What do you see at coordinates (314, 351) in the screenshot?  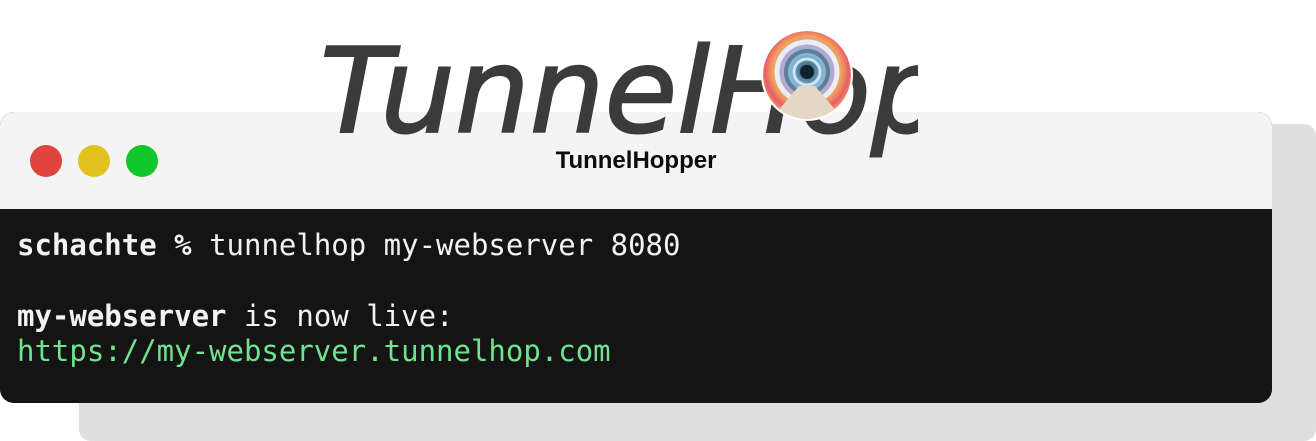 I see `live-url: https://my-webserver.tunnelhop.com` at bounding box center [314, 351].